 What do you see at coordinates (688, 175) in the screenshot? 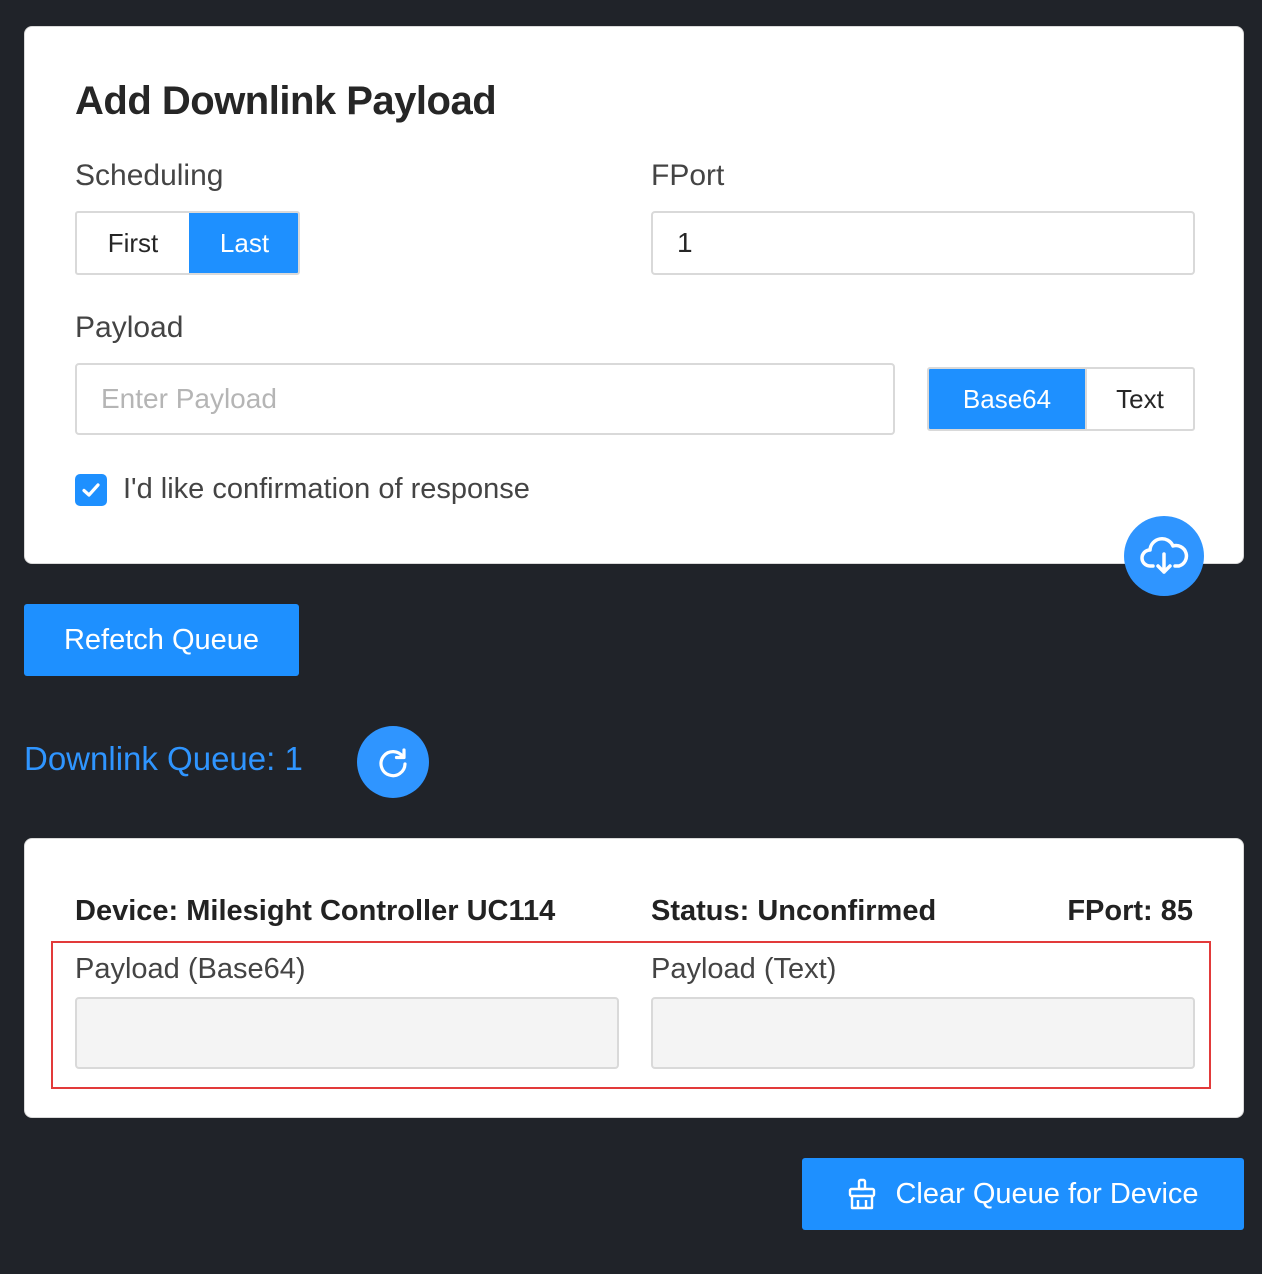
I see `fport-label: FPort` at bounding box center [688, 175].